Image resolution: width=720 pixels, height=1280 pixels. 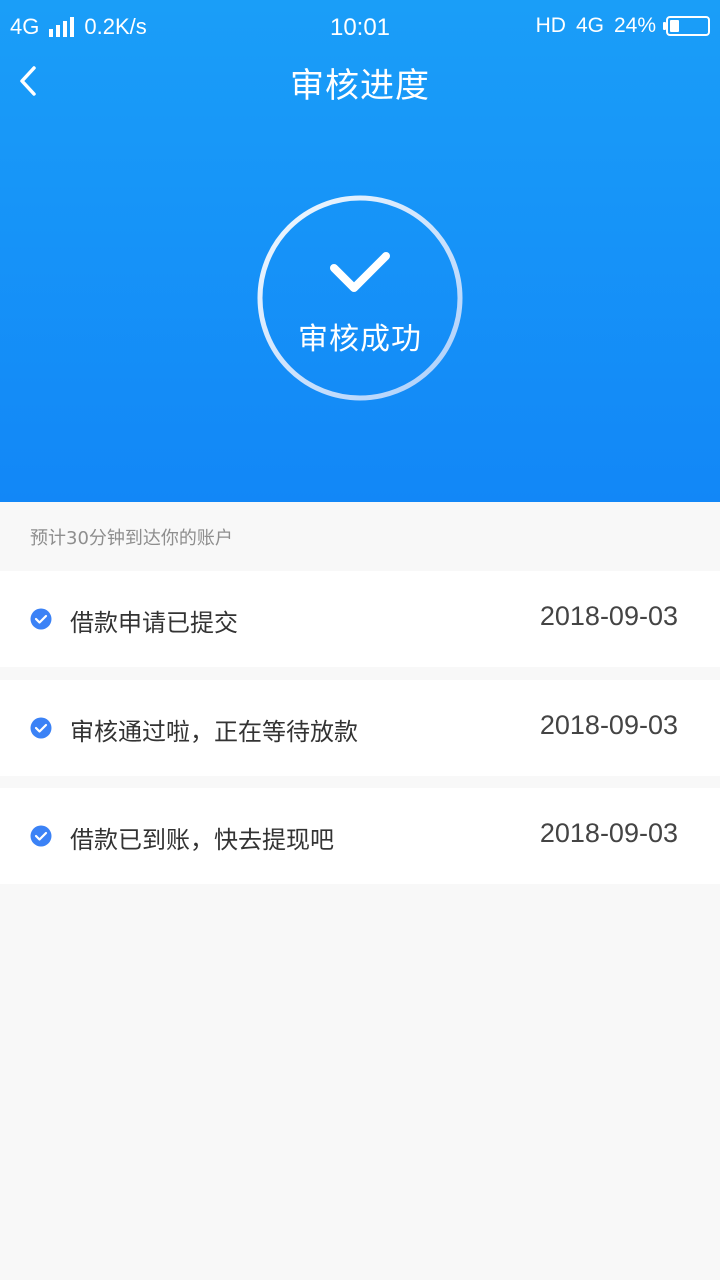 I want to click on network-type-right: 4G, so click(x=589, y=25).